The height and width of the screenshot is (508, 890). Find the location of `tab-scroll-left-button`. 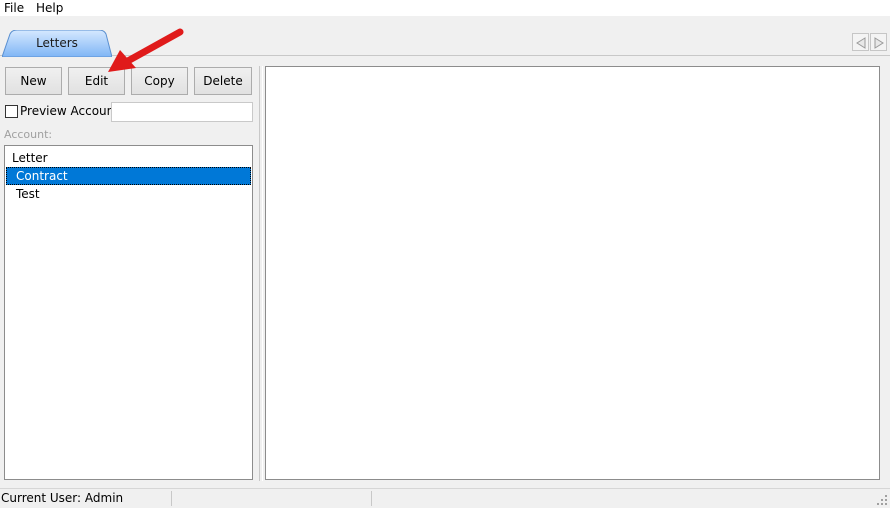

tab-scroll-left-button is located at coordinates (860, 42).